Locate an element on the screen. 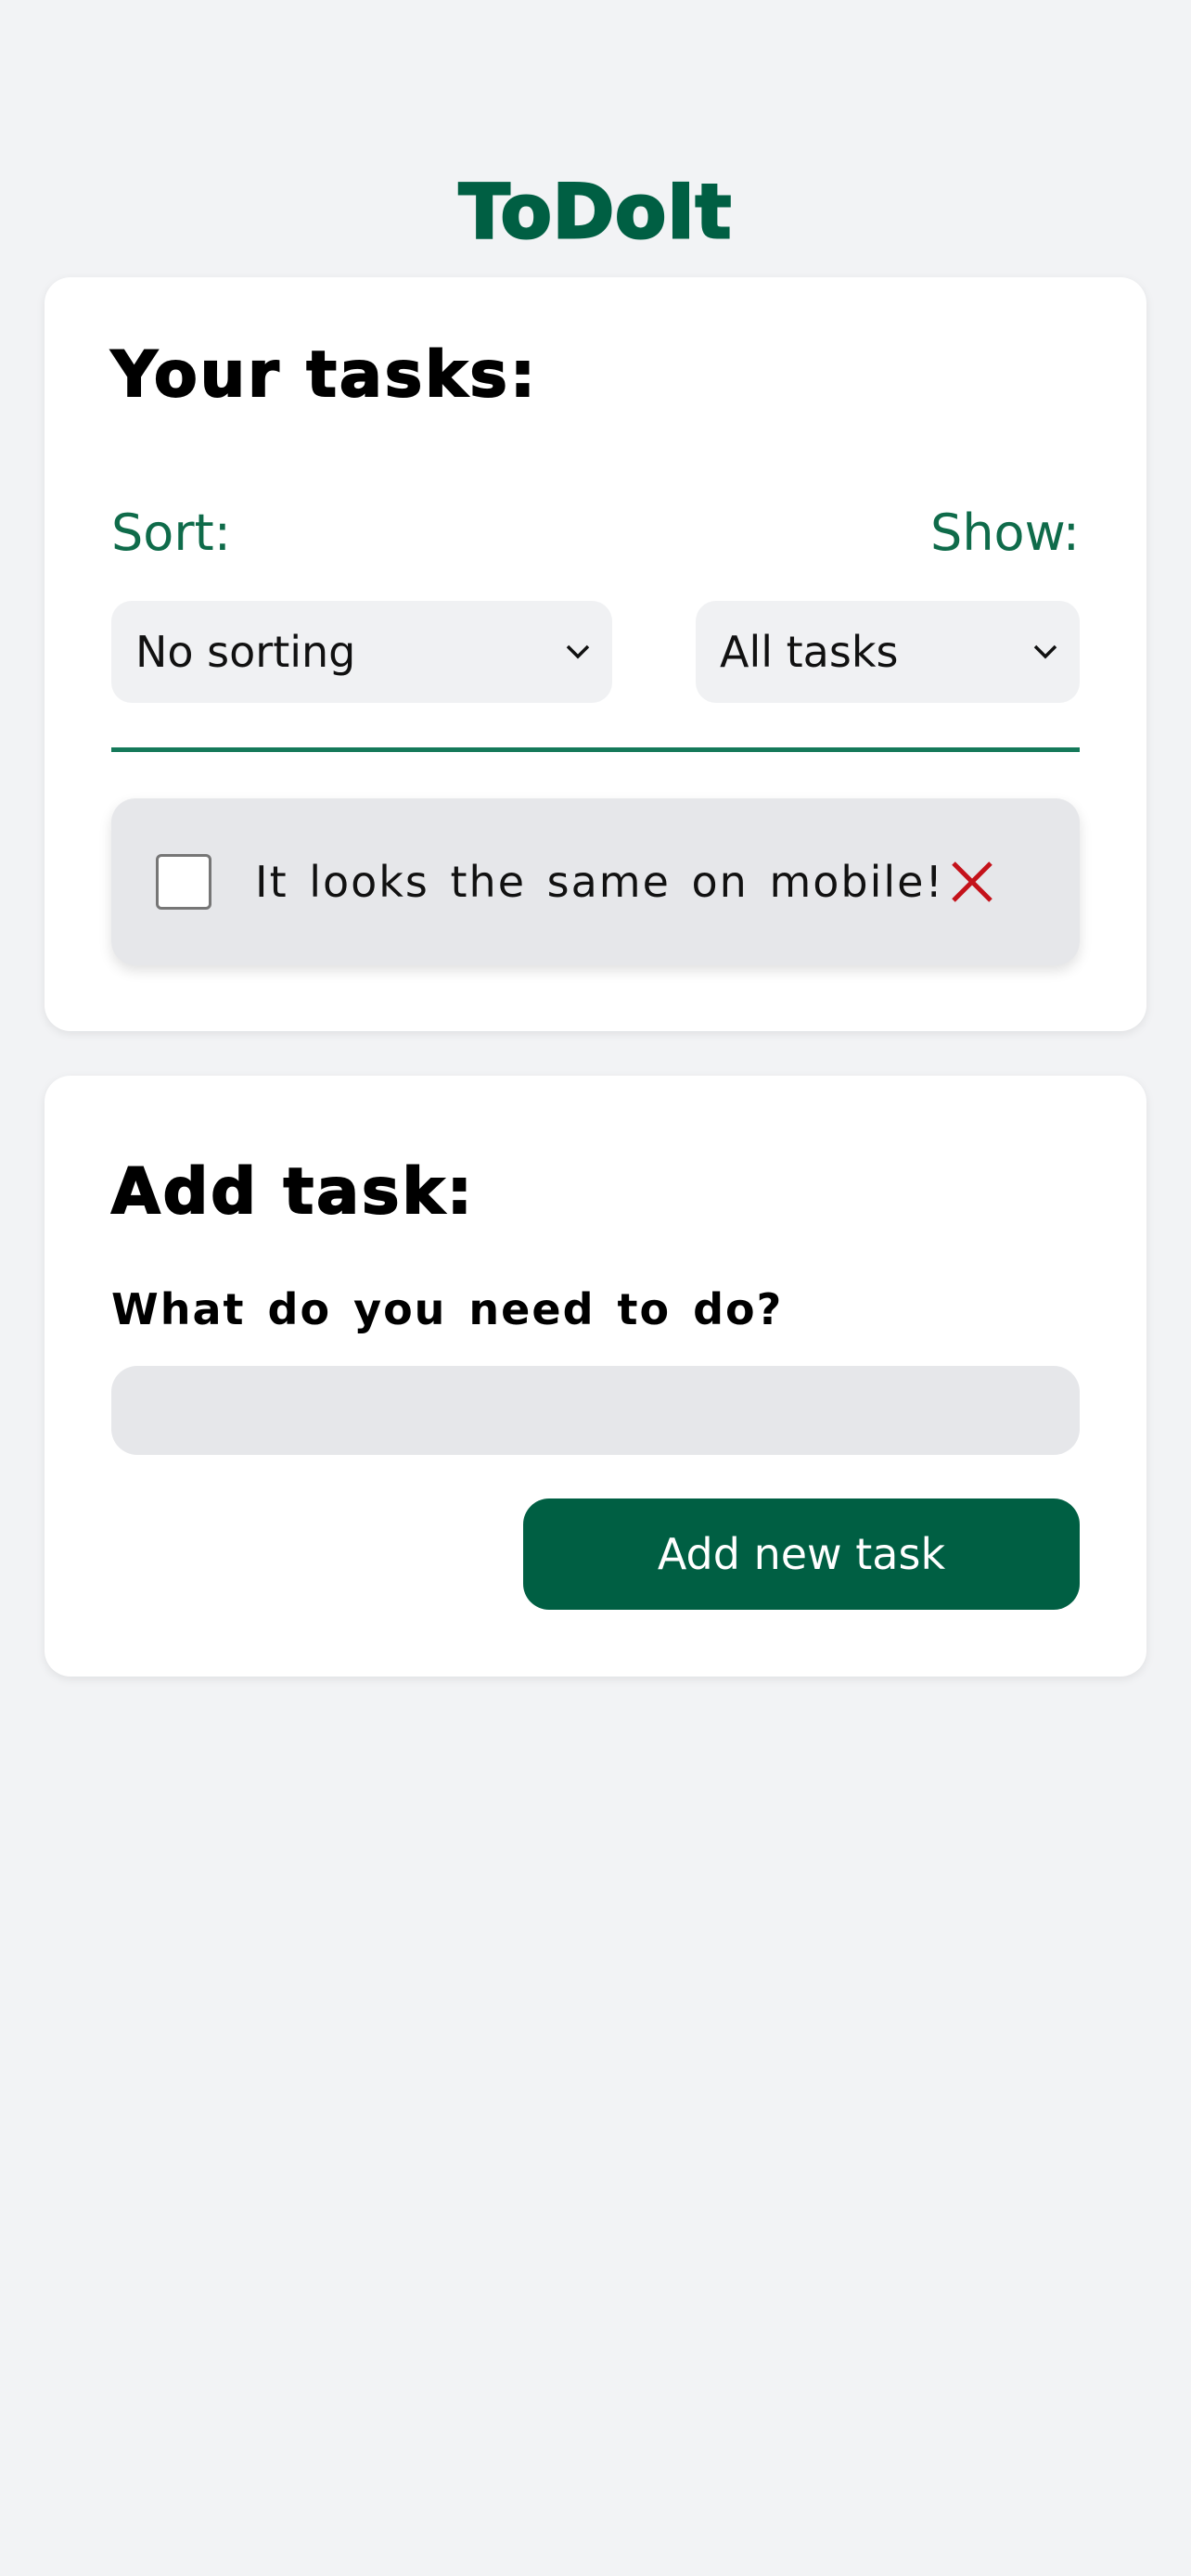 The image size is (1191, 2576). app-title: ToDoIt is located at coordinates (595, 212).